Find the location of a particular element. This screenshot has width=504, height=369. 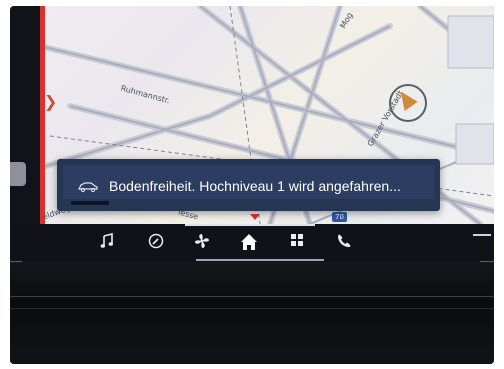

phone-button is located at coordinates (344, 243).